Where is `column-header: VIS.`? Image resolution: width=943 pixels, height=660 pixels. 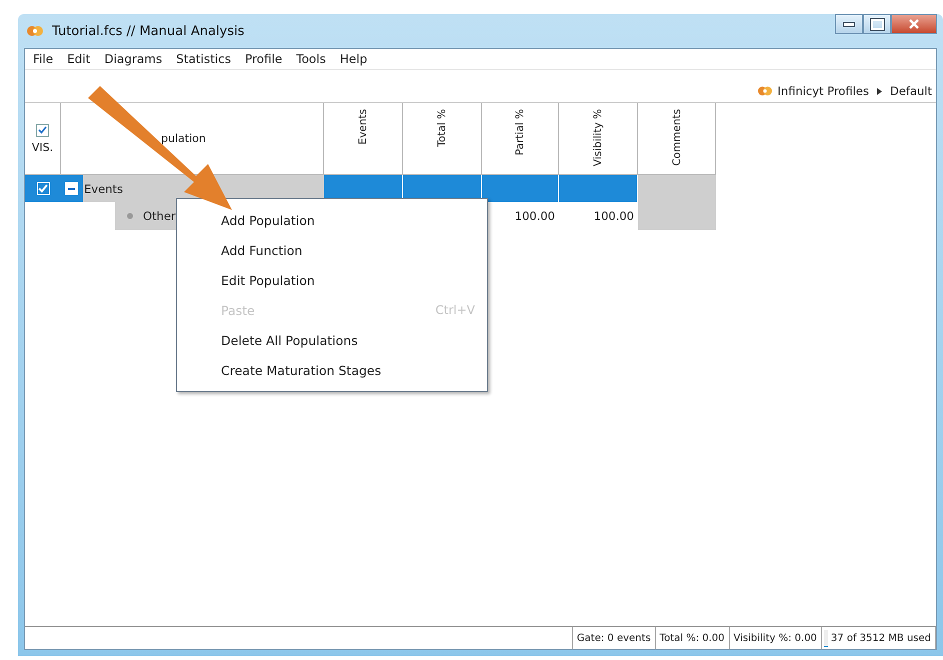 column-header: VIS. is located at coordinates (43, 147).